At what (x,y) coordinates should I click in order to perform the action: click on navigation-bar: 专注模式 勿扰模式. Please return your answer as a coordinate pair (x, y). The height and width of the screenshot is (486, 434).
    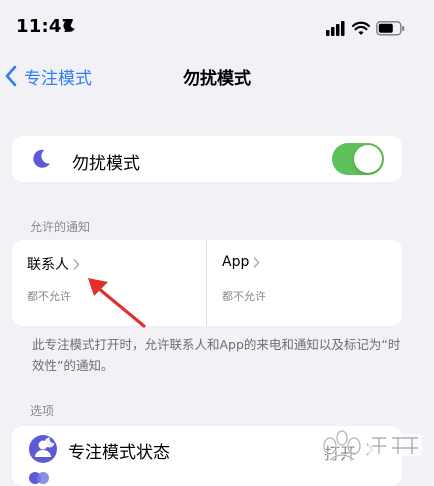
    Looking at the image, I should click on (217, 76).